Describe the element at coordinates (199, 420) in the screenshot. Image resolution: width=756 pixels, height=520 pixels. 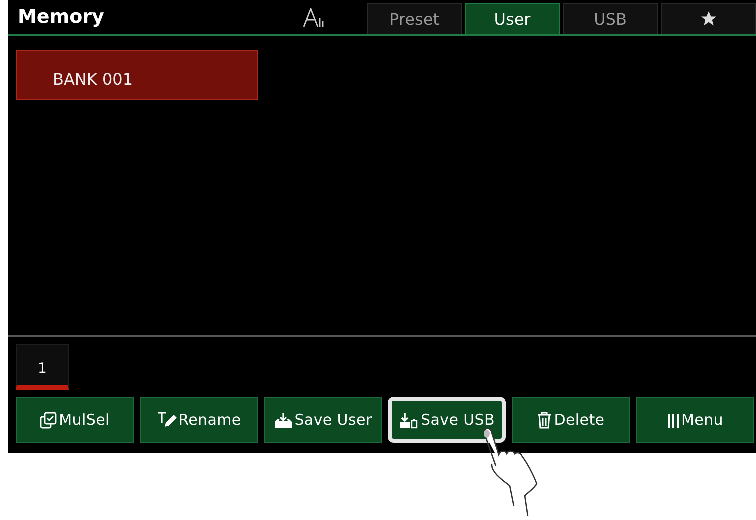
I see `rename-button: Rename` at that location.